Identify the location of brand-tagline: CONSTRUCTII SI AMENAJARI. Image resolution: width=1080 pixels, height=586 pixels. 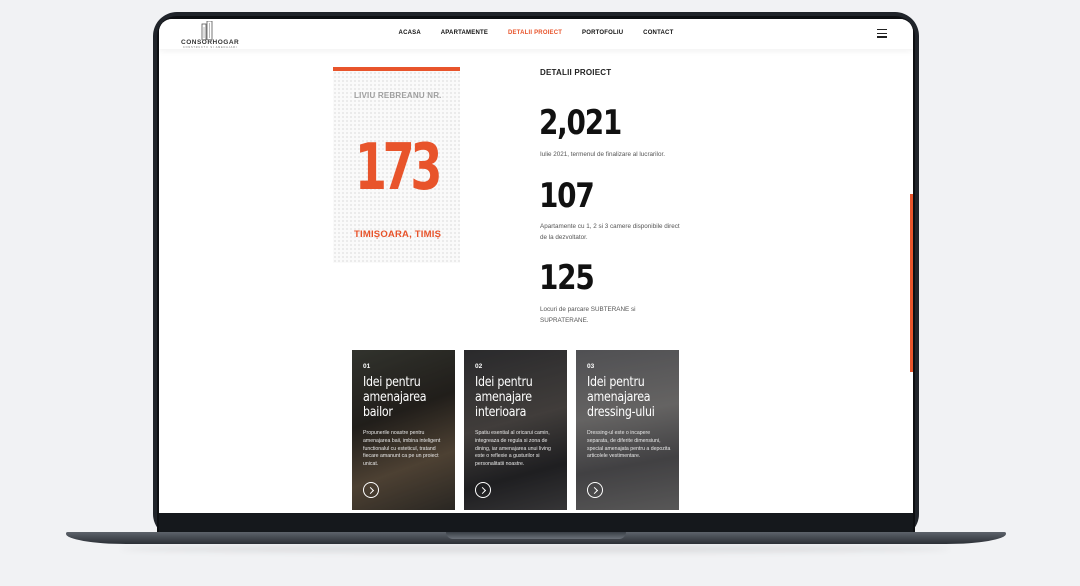
(210, 47).